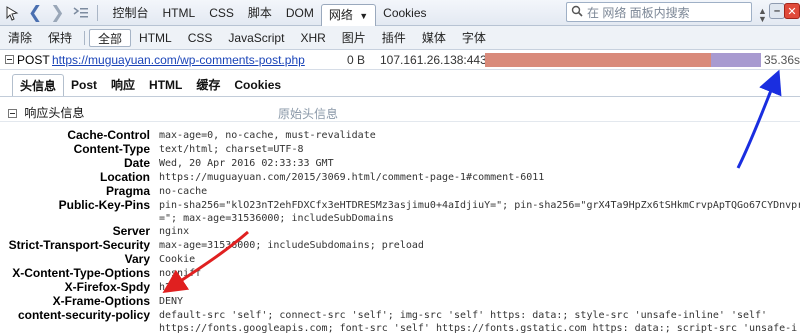  What do you see at coordinates (474, 38) in the screenshot?
I see `filter-fonts: 字体` at bounding box center [474, 38].